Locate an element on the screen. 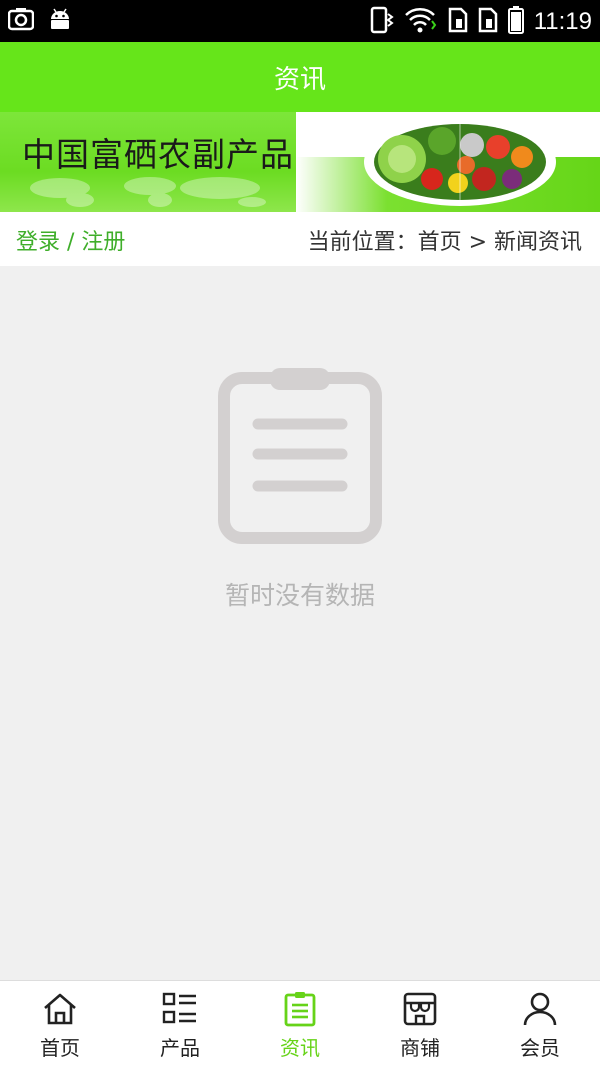  nav-label-news: 资讯 is located at coordinates (300, 1048).